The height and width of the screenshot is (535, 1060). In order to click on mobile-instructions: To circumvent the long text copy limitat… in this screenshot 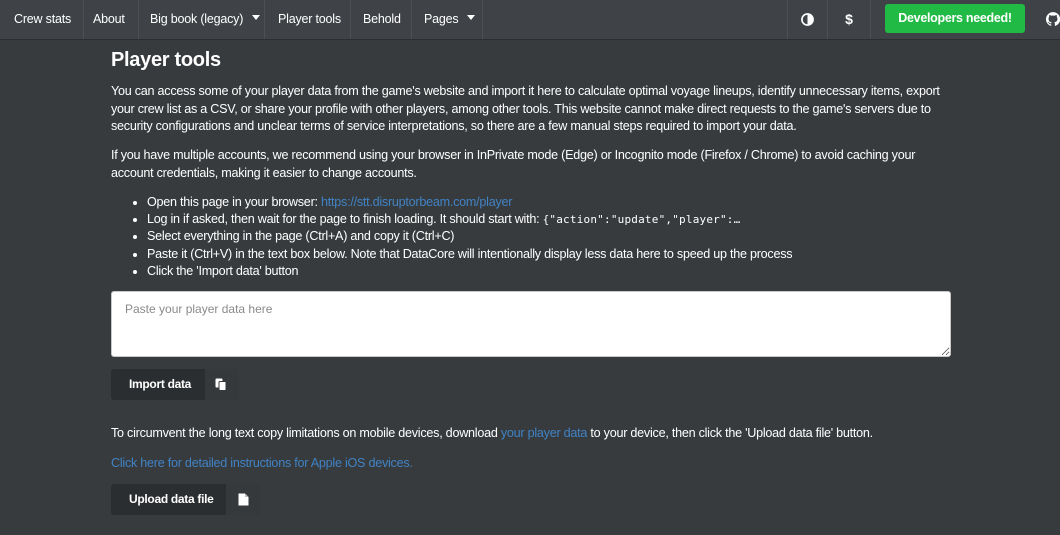, I will do `click(531, 434)`.